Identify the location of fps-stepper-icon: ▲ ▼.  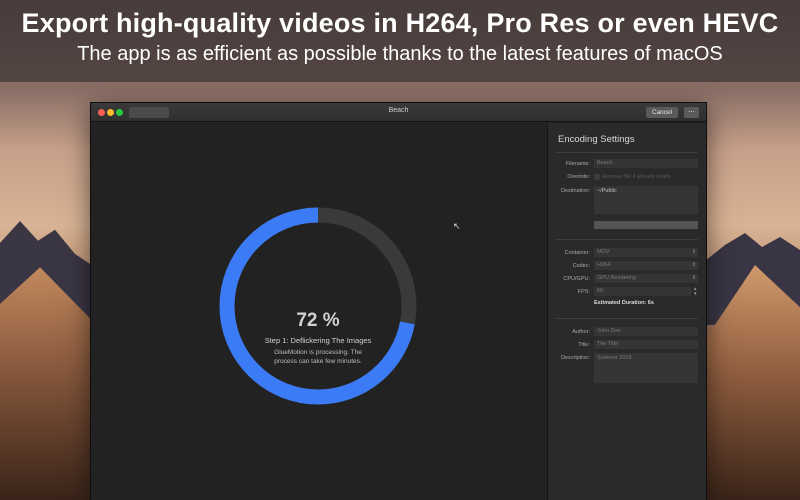
(695, 291).